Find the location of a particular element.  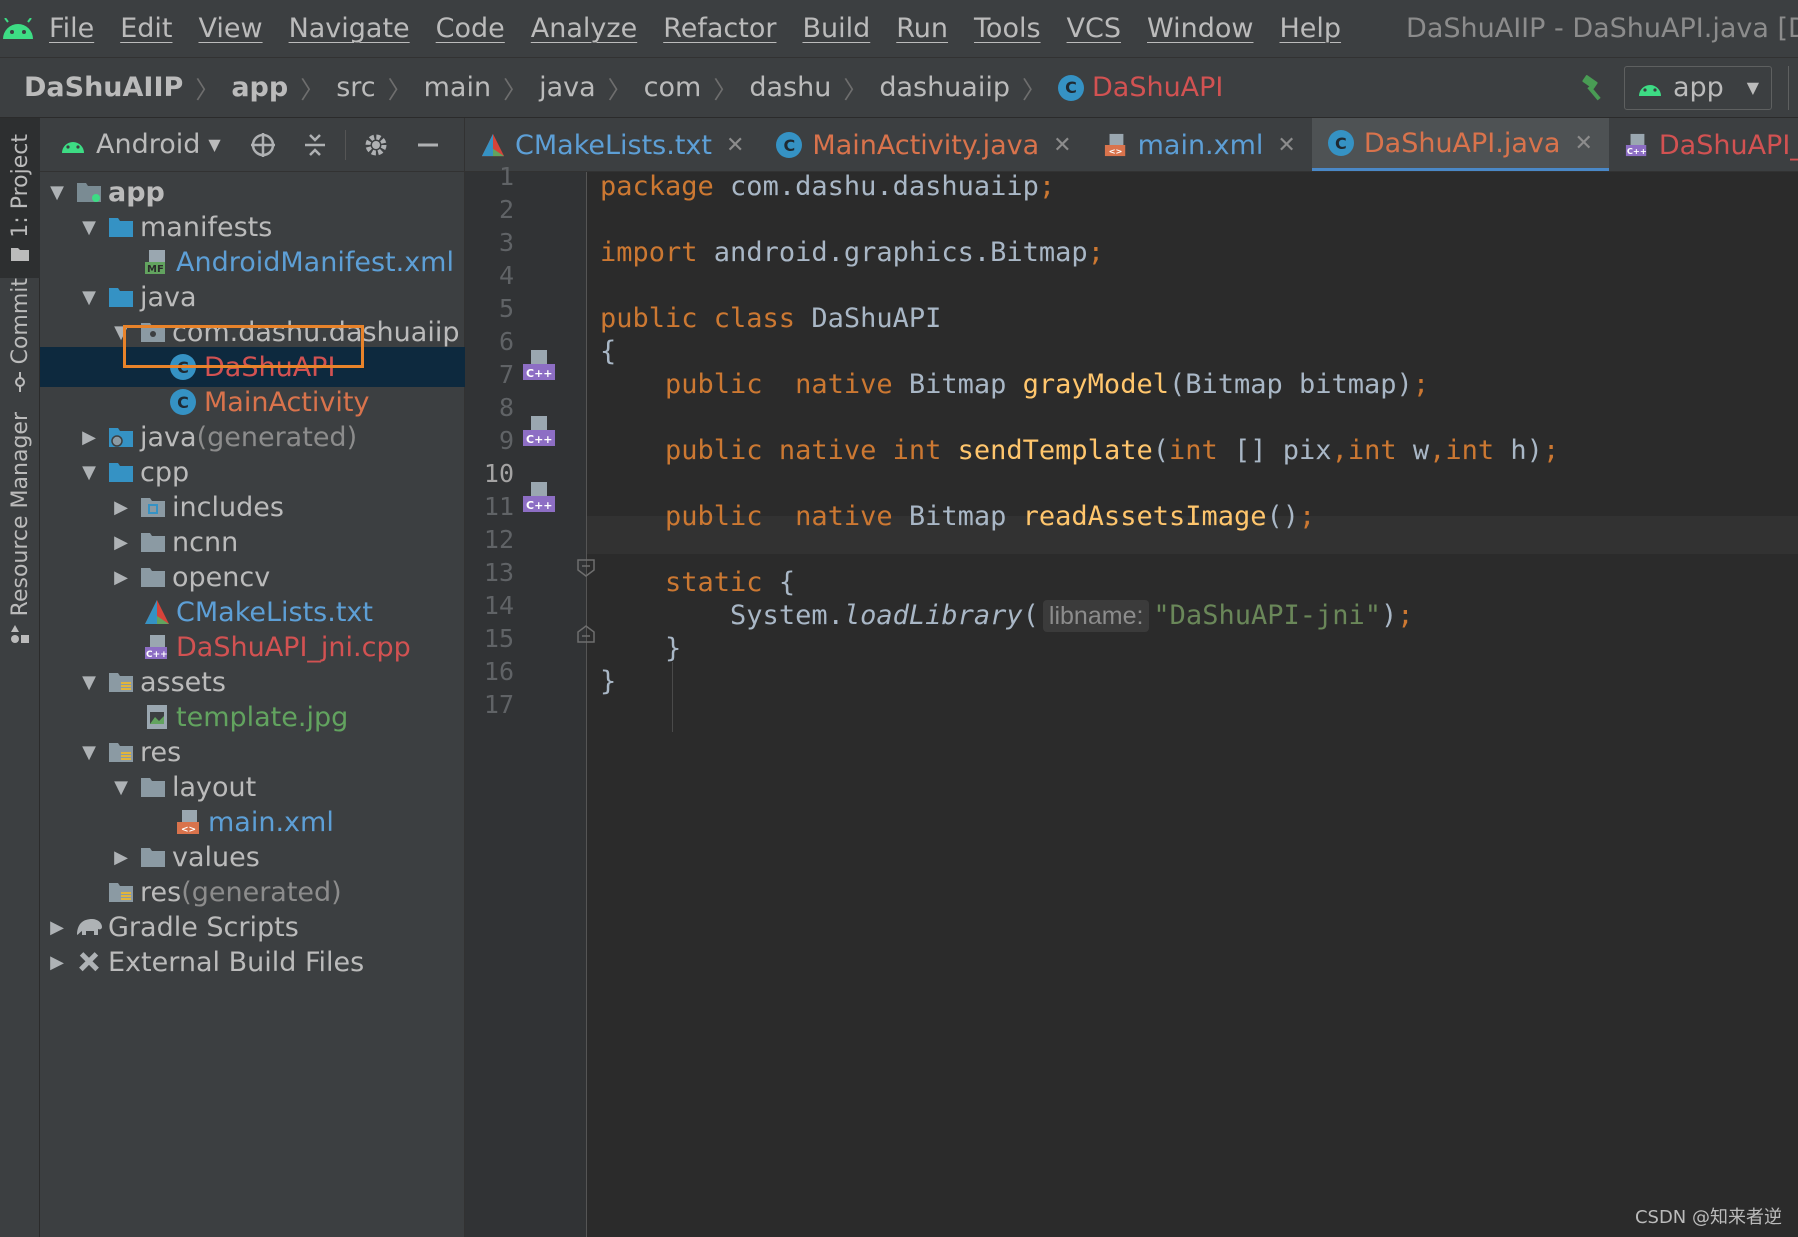

menu-vcs: VCS is located at coordinates (1094, 28).